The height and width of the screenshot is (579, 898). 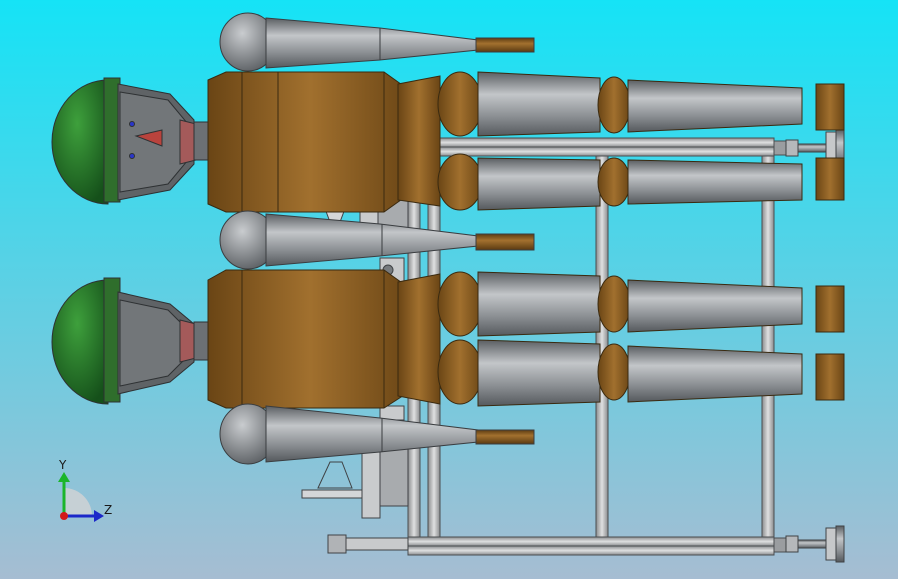 What do you see at coordinates (64, 516) in the screenshot?
I see `triad-origin` at bounding box center [64, 516].